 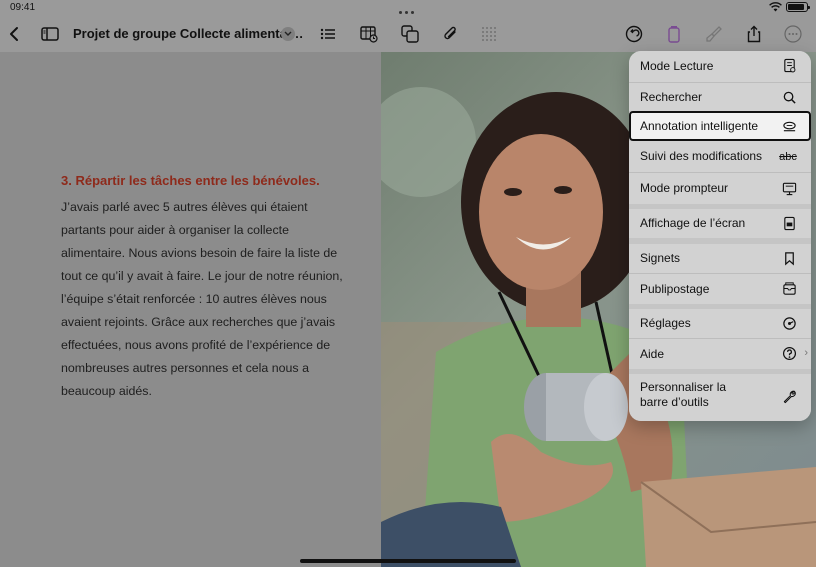 I want to click on more-icon, so click(x=793, y=34).